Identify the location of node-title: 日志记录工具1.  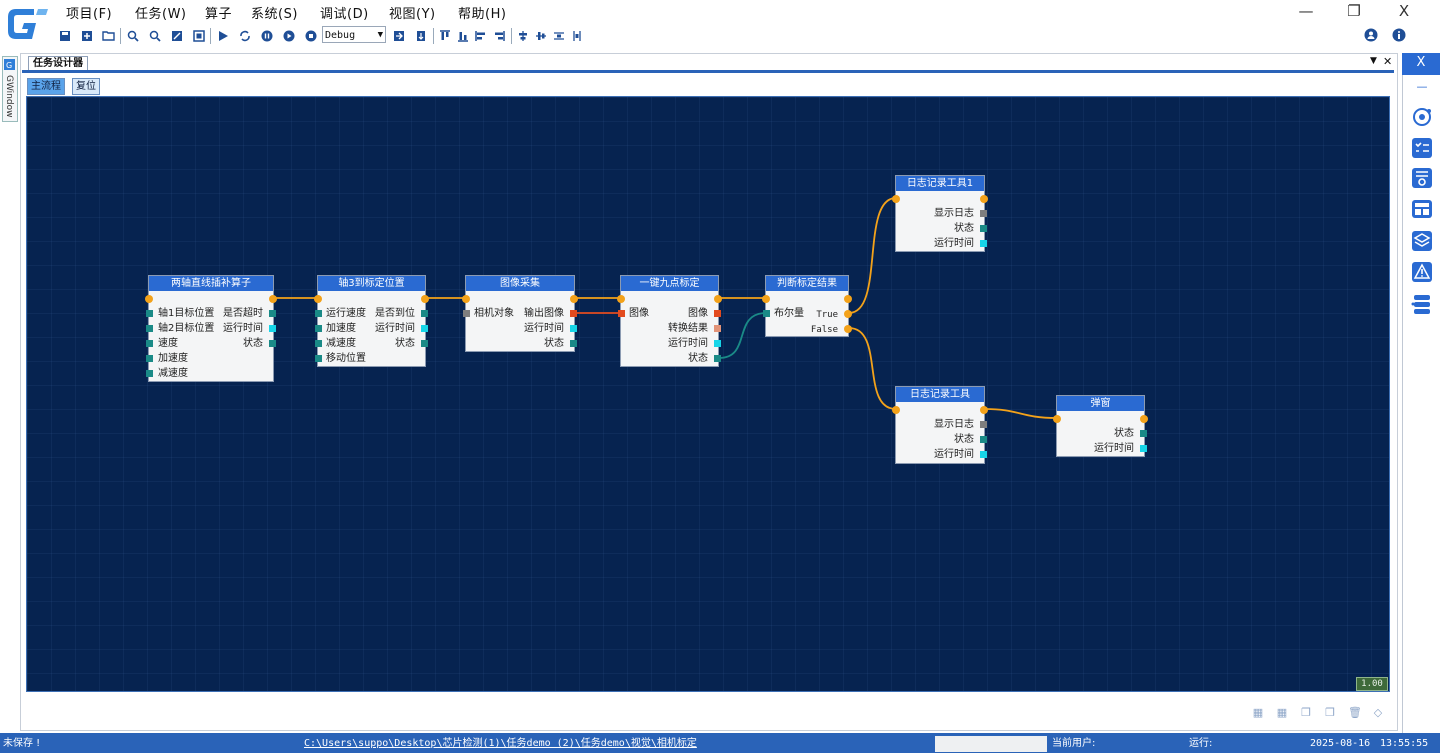
(940, 183).